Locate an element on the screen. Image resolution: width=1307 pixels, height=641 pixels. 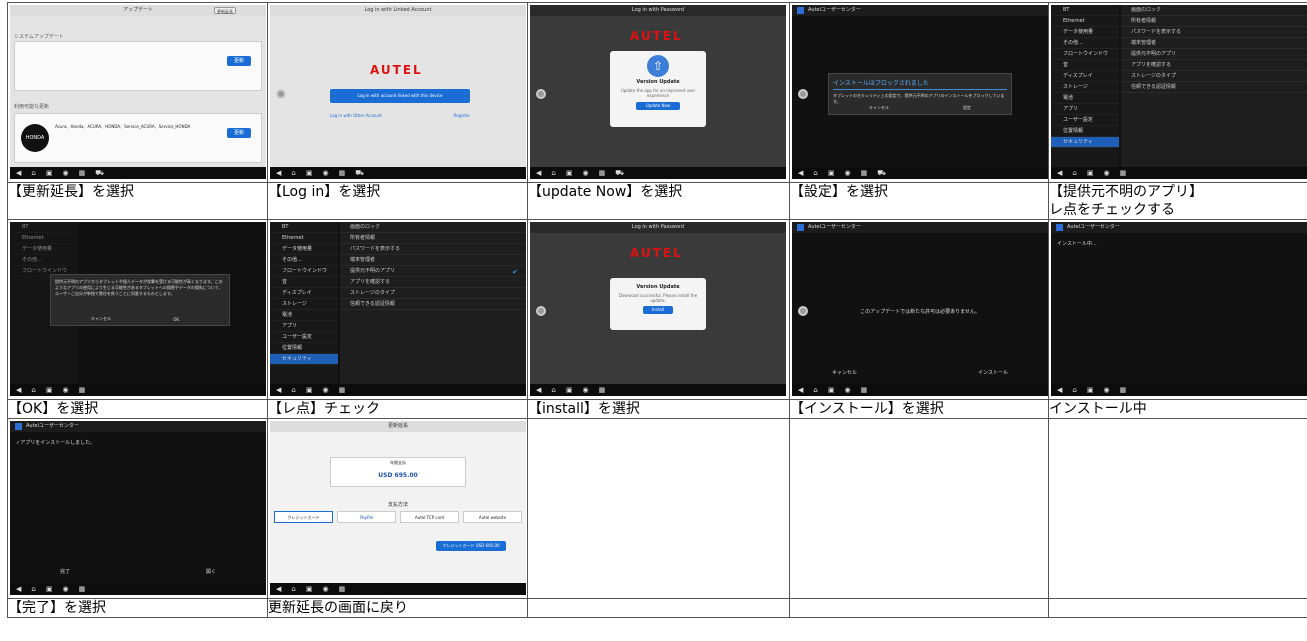
sidebar-item: 音 is located at coordinates (304, 282).